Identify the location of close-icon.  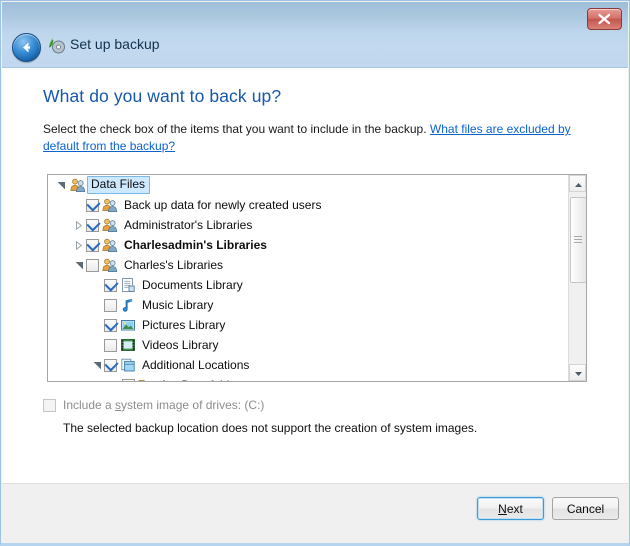
(604, 19).